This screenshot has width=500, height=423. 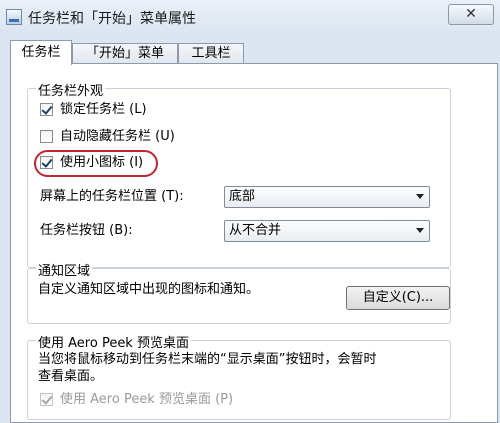 What do you see at coordinates (103, 109) in the screenshot?
I see `lock-taskbar-label: 锁定任务栏 (L)` at bounding box center [103, 109].